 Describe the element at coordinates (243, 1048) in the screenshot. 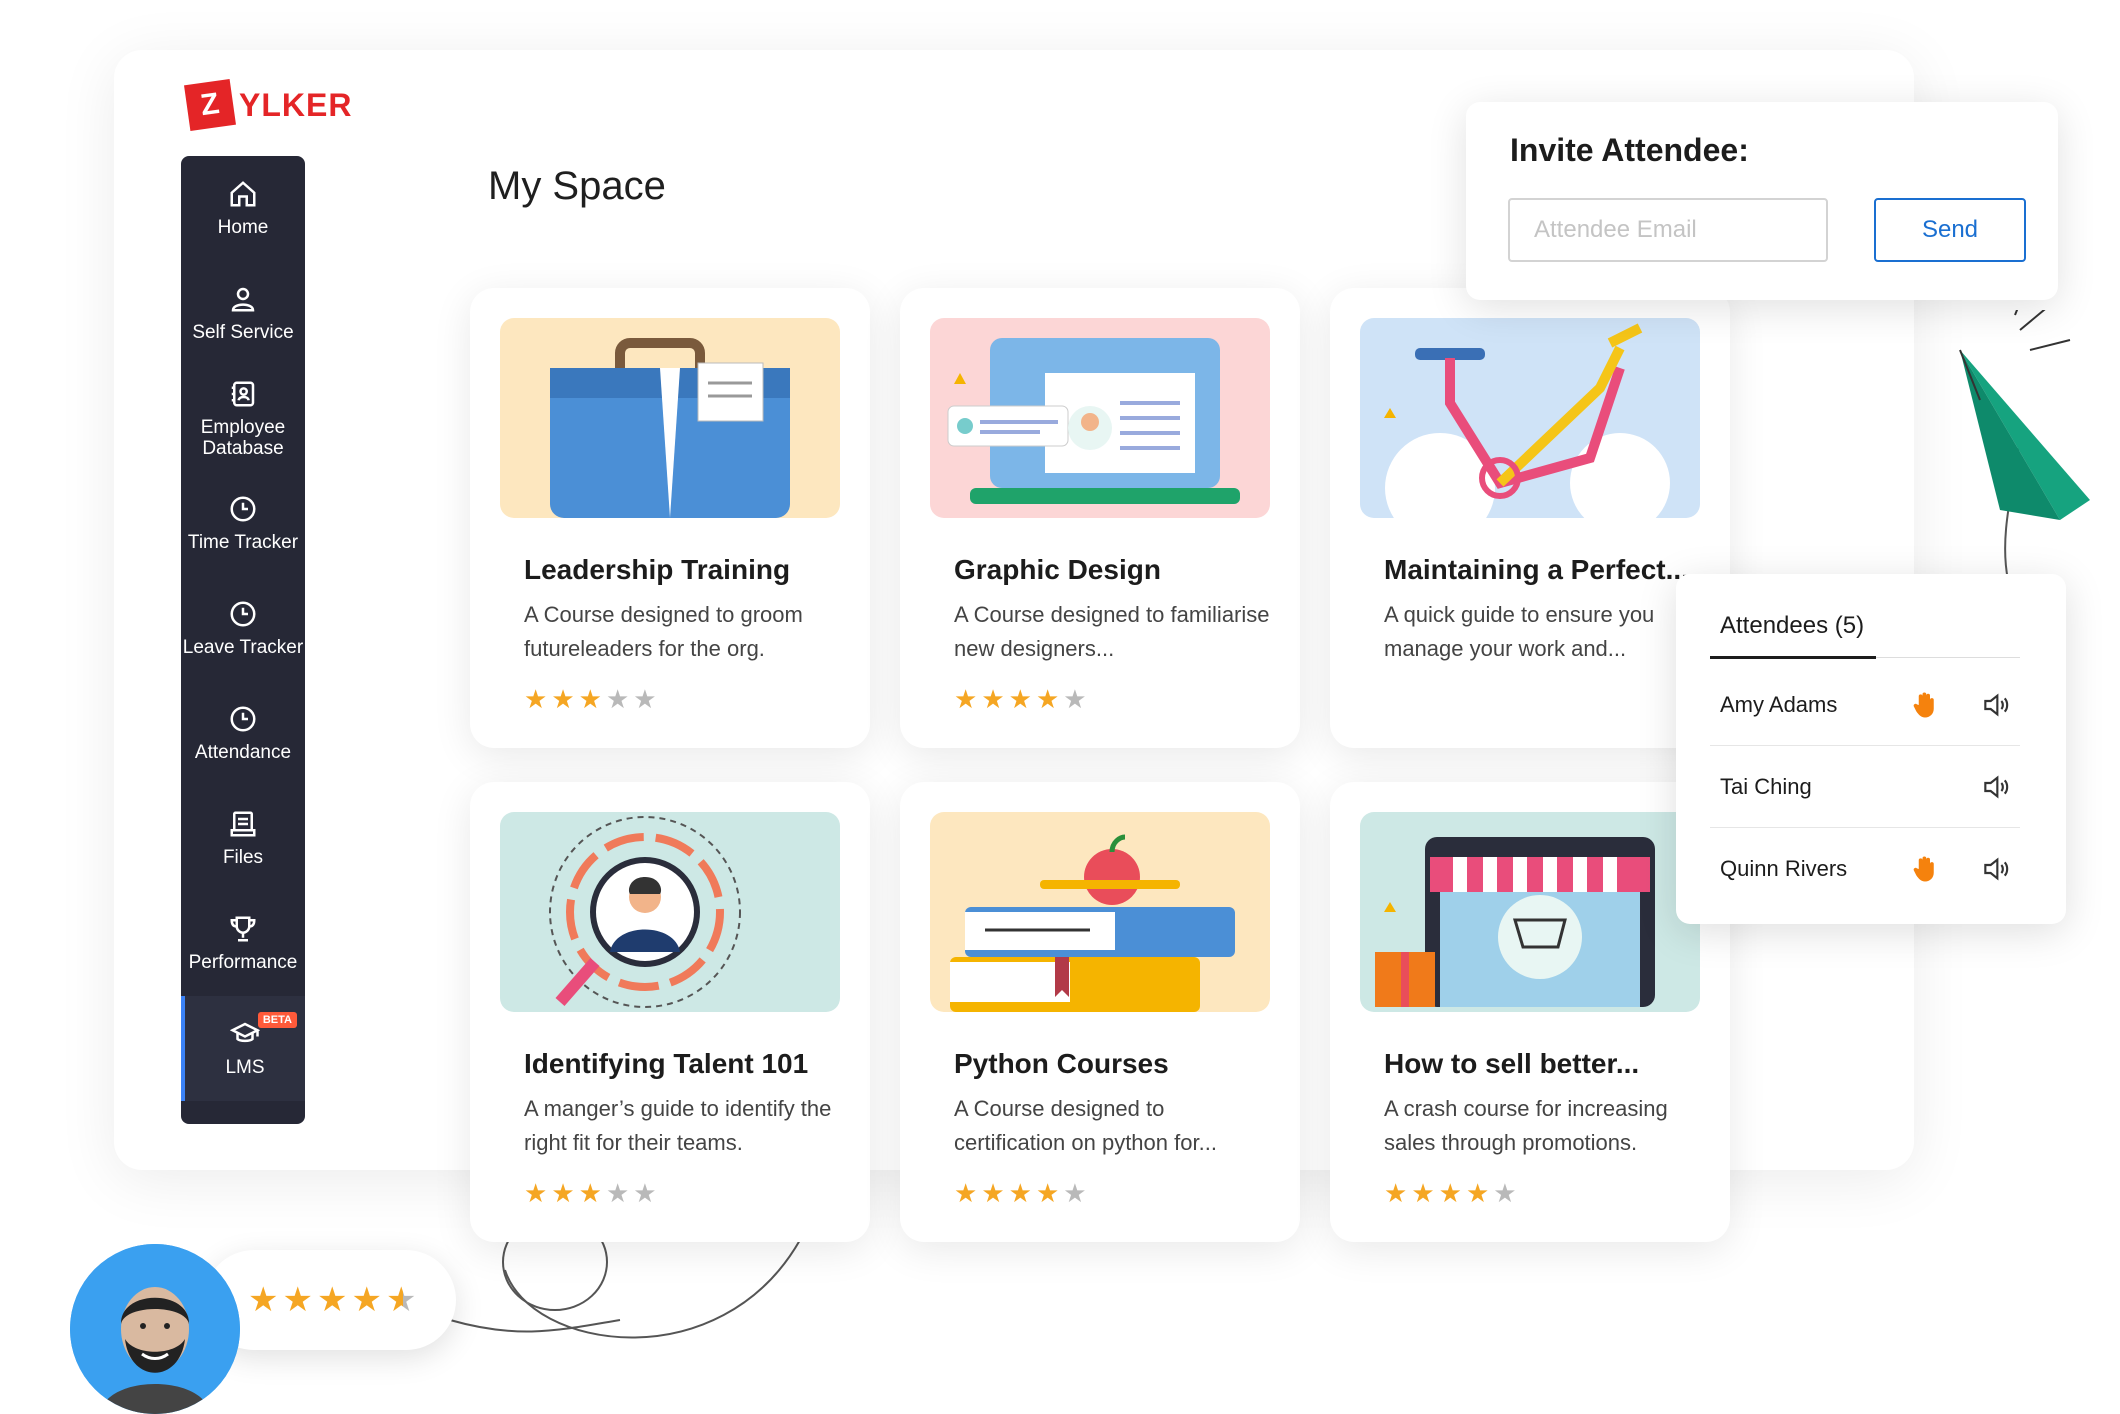

I see `sidebar-item-lms: BETA LMS` at that location.